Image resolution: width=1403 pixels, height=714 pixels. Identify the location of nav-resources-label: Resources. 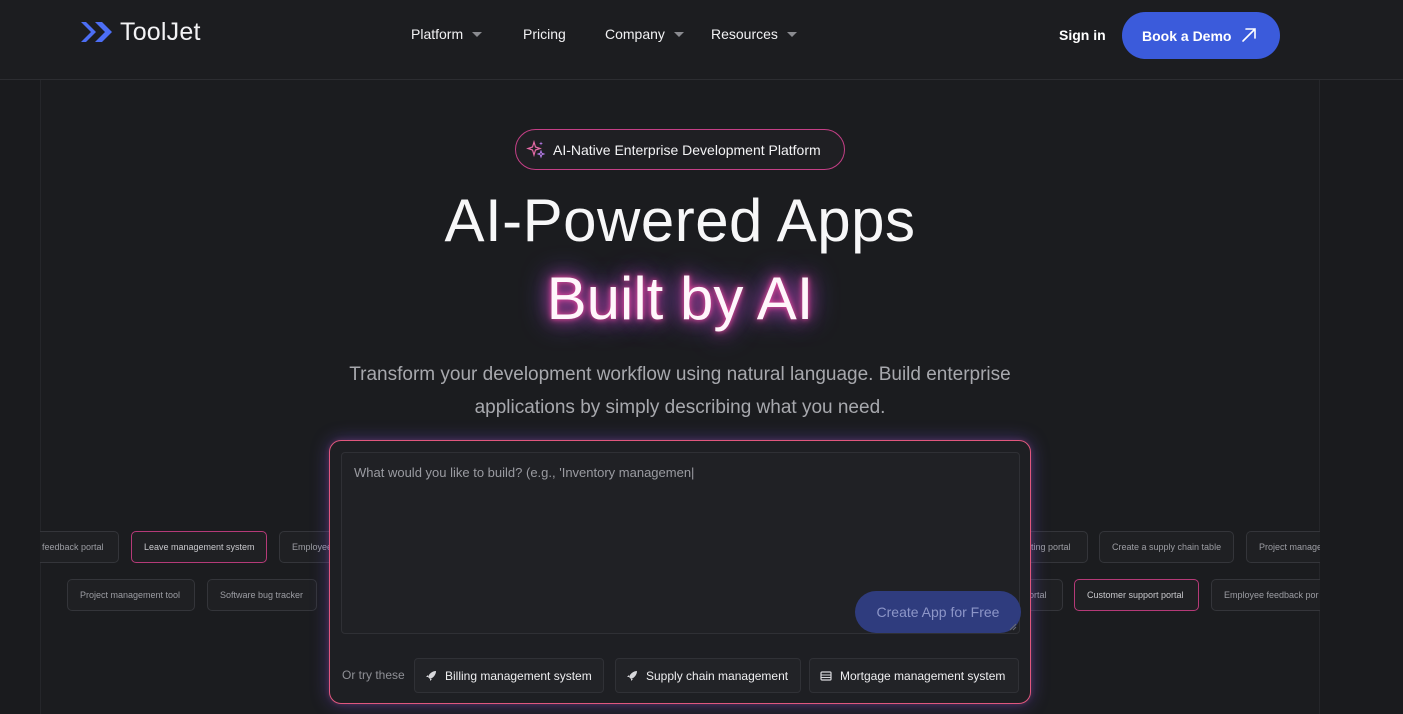
(744, 34).